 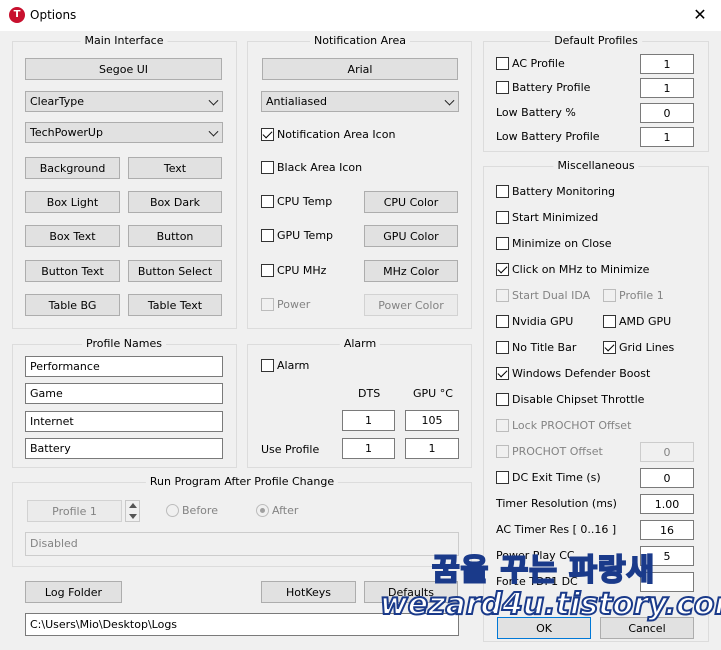 What do you see at coordinates (267, 304) in the screenshot?
I see `power-checkbox` at bounding box center [267, 304].